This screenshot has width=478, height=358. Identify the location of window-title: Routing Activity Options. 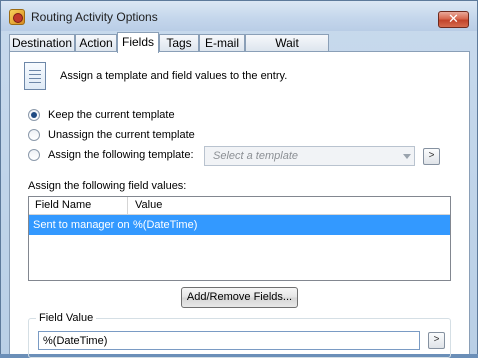
(94, 17).